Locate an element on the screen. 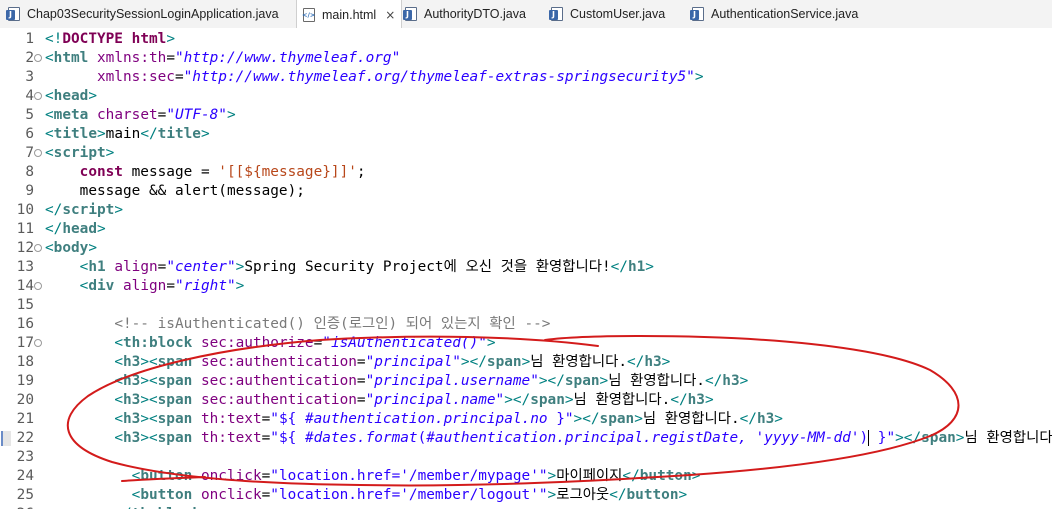 This screenshot has height=509, width=1052. code-token: body is located at coordinates (71, 248).